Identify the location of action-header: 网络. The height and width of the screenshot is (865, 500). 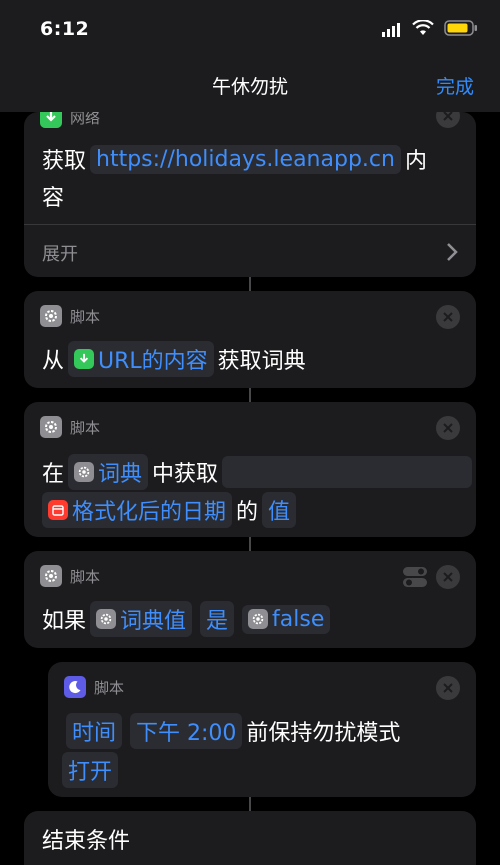
(70, 120).